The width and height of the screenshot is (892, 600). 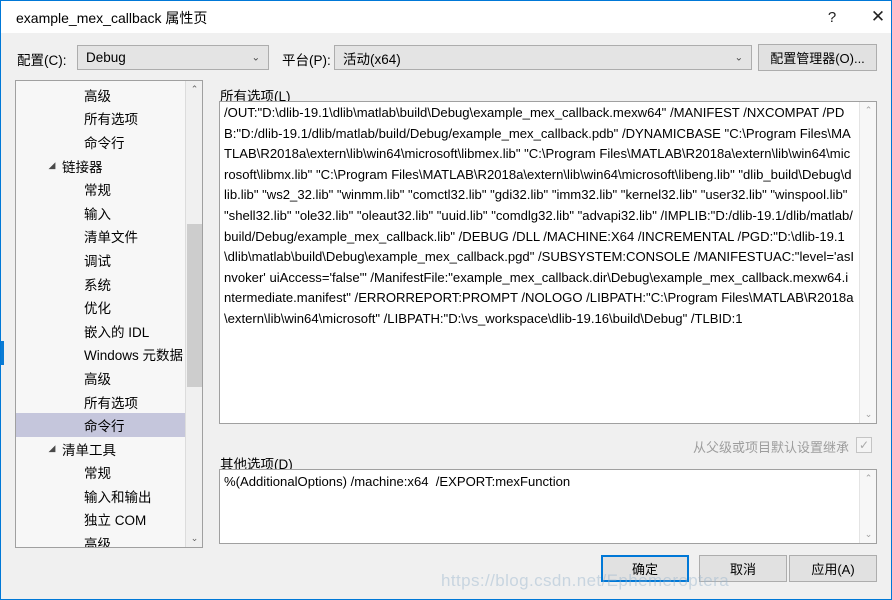 What do you see at coordinates (743, 568) in the screenshot?
I see `cancel-button: 取消` at bounding box center [743, 568].